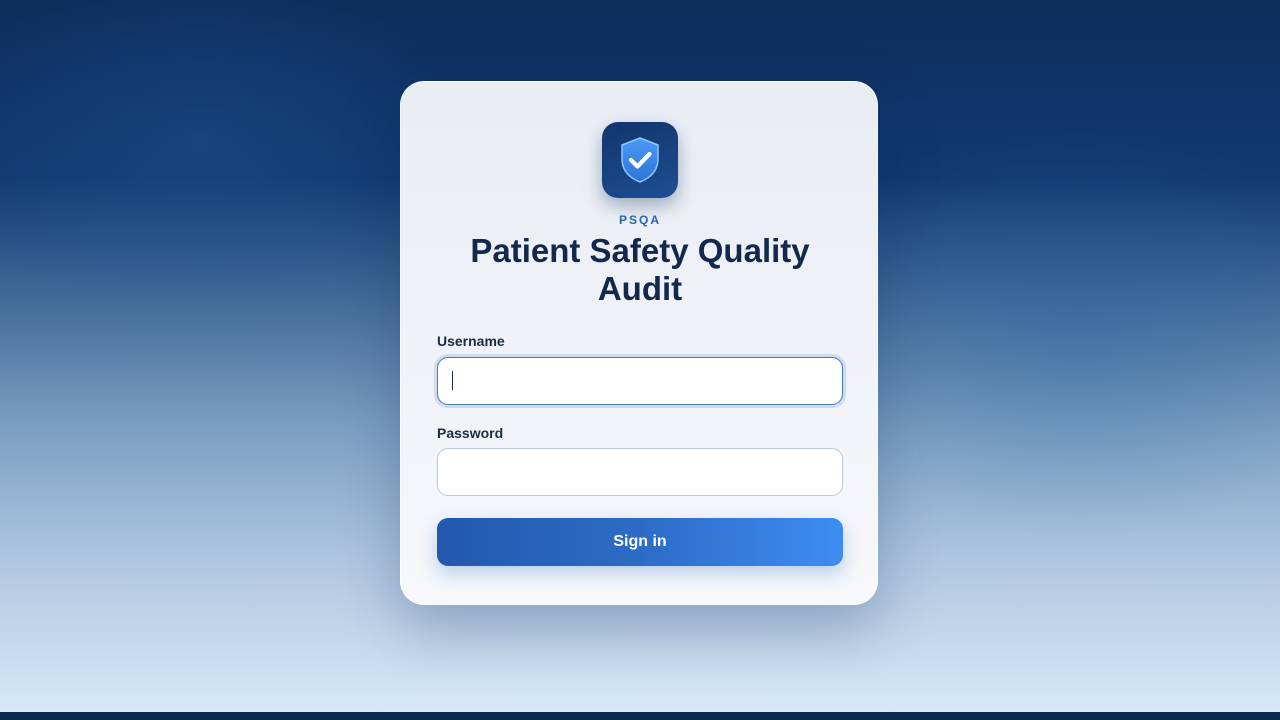 This screenshot has height=720, width=1280. Describe the element at coordinates (470, 433) in the screenshot. I see `password-label: Password` at that location.